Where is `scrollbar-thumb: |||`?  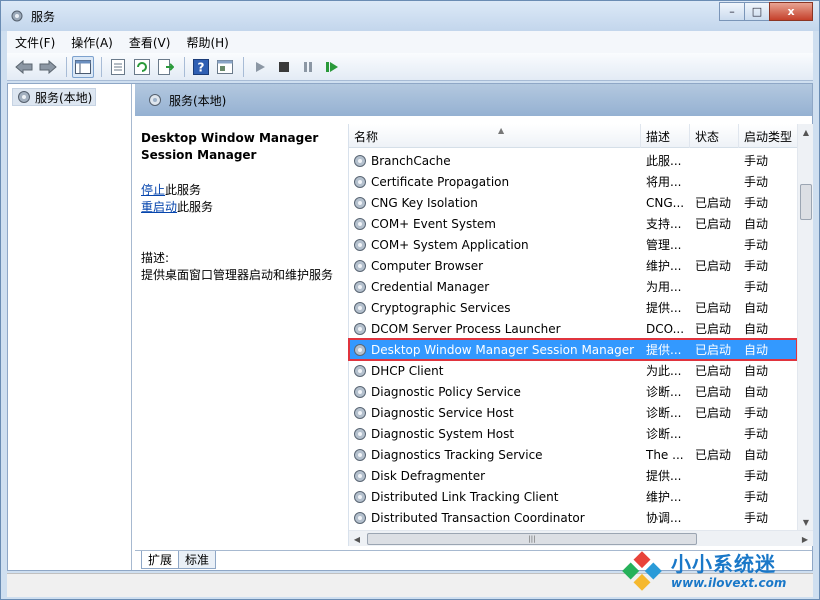 scrollbar-thumb: ||| is located at coordinates (532, 539).